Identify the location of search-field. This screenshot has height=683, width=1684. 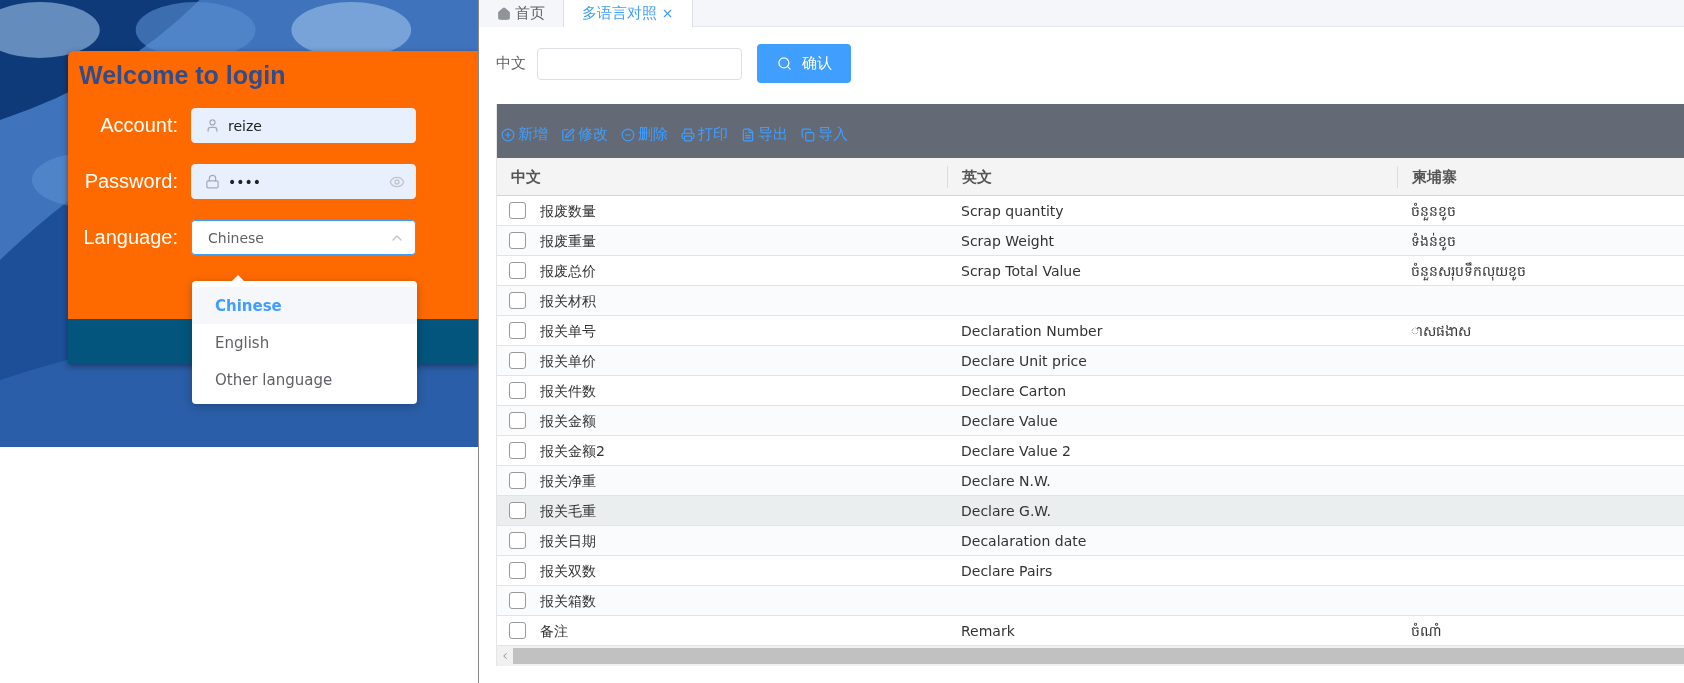
(639, 63).